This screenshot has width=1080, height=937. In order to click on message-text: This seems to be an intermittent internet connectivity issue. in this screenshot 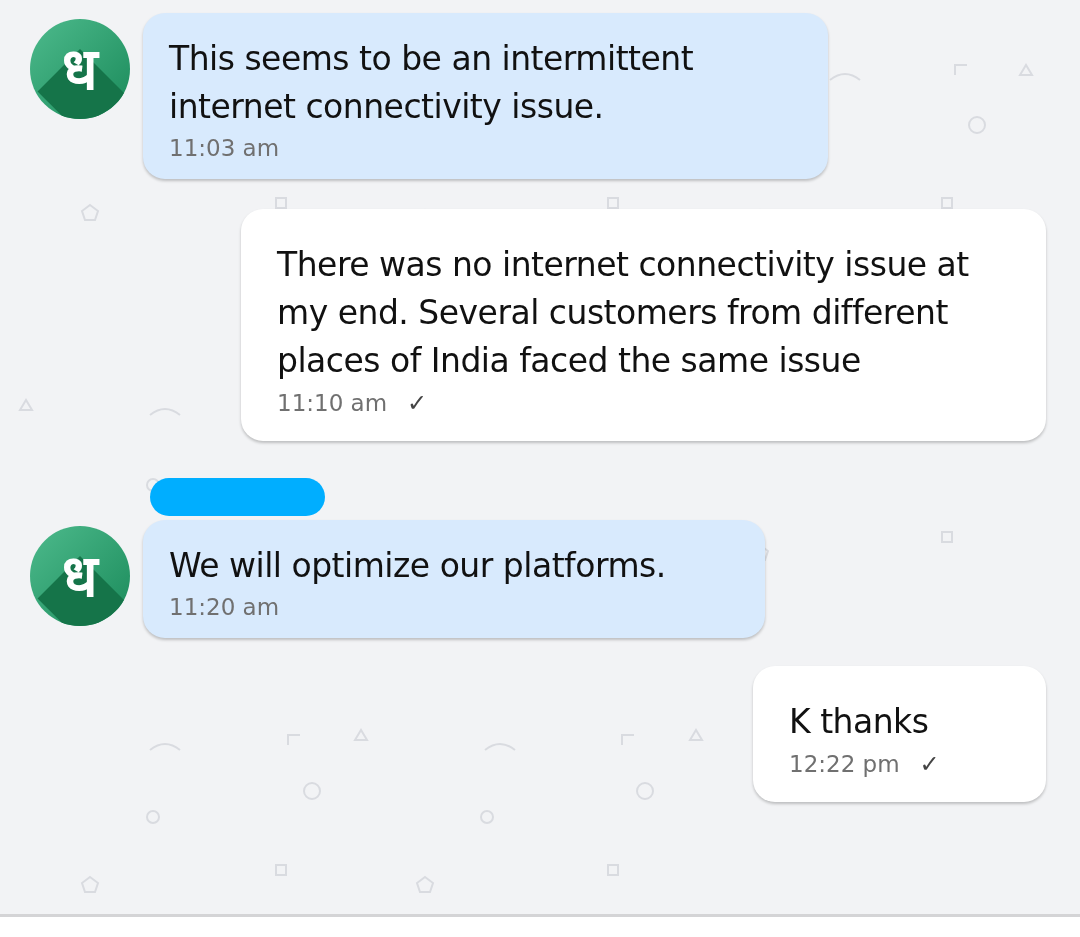, I will do `click(432, 83)`.